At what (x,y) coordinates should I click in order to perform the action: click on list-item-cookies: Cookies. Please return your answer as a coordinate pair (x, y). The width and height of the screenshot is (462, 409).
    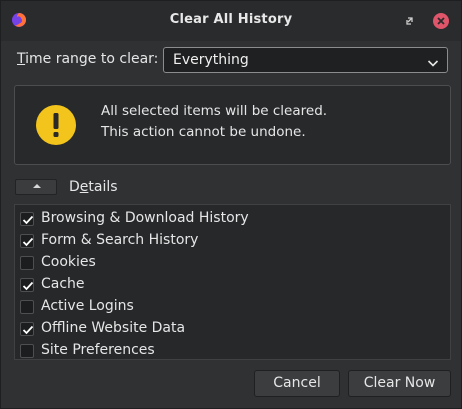
    Looking at the image, I should click on (230, 263).